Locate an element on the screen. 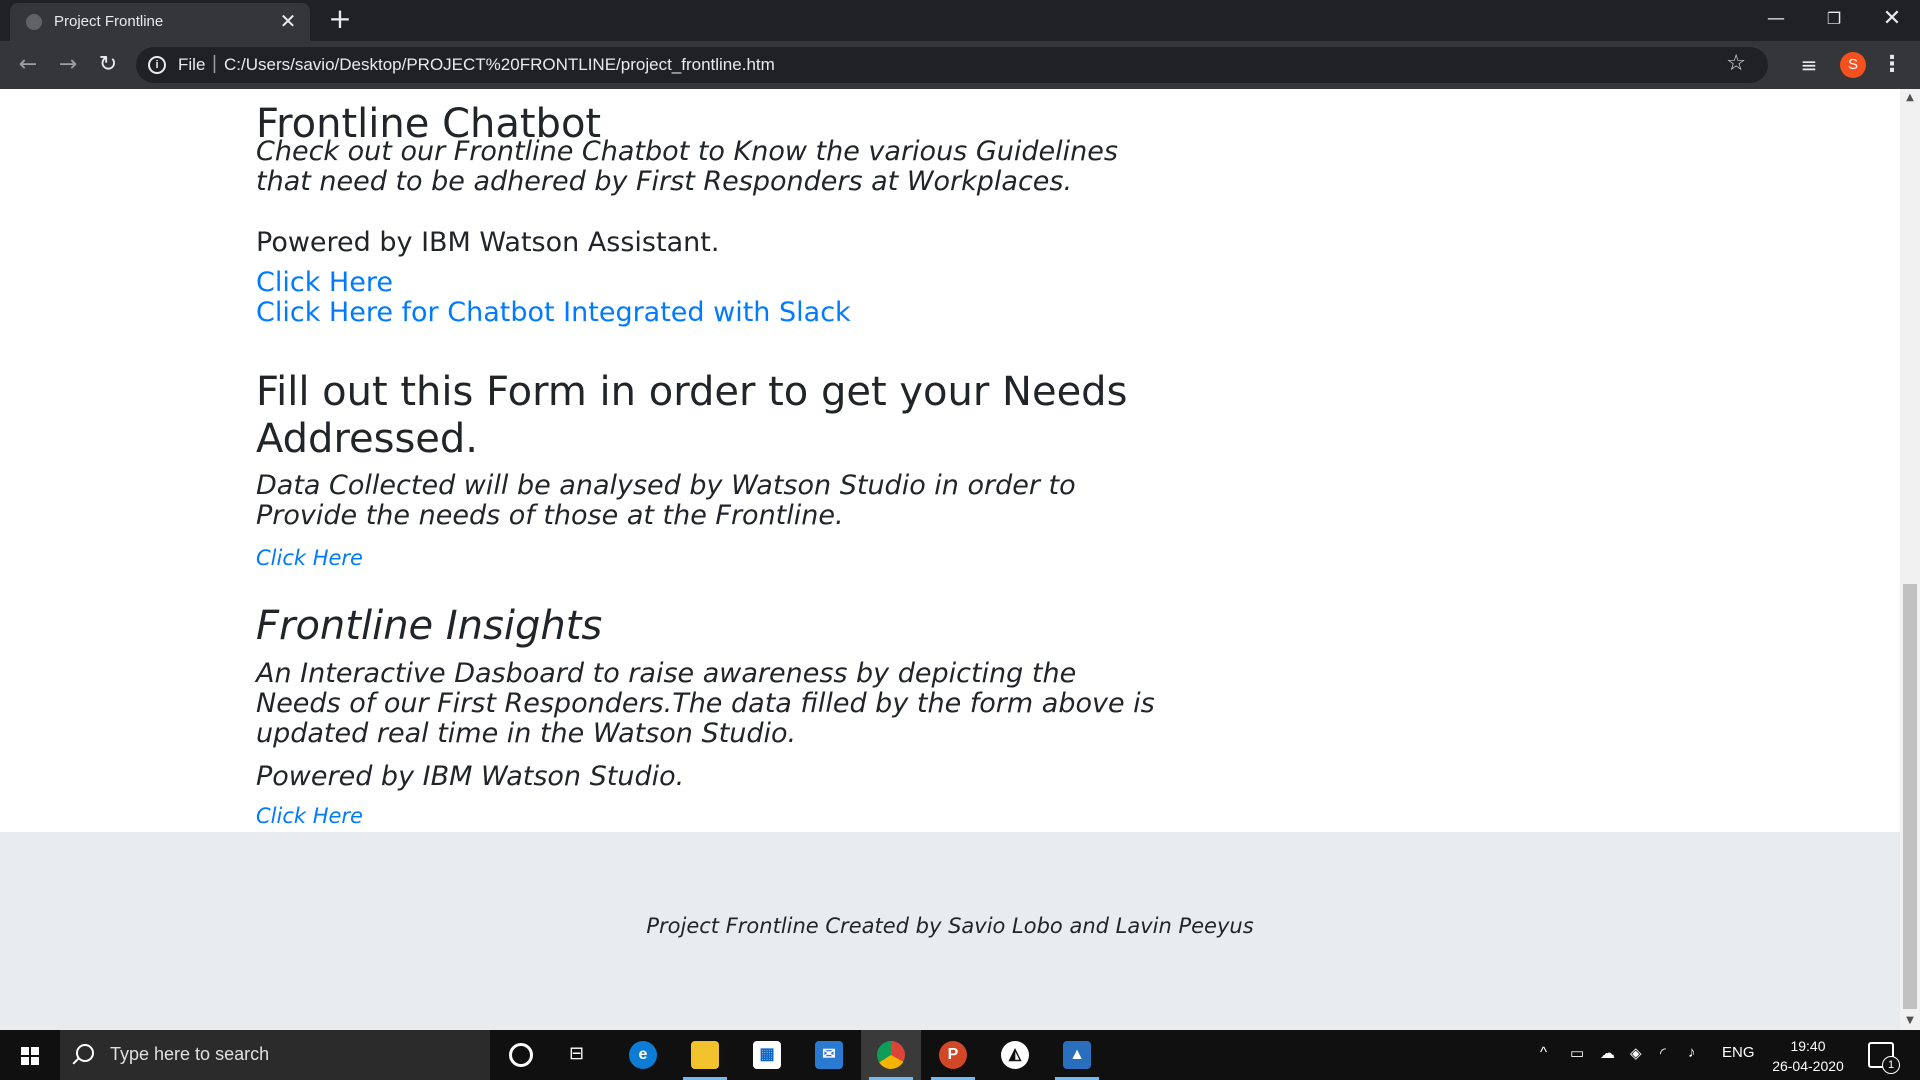 The width and height of the screenshot is (1920, 1080). volume-icon: ♪ is located at coordinates (1692, 1052).